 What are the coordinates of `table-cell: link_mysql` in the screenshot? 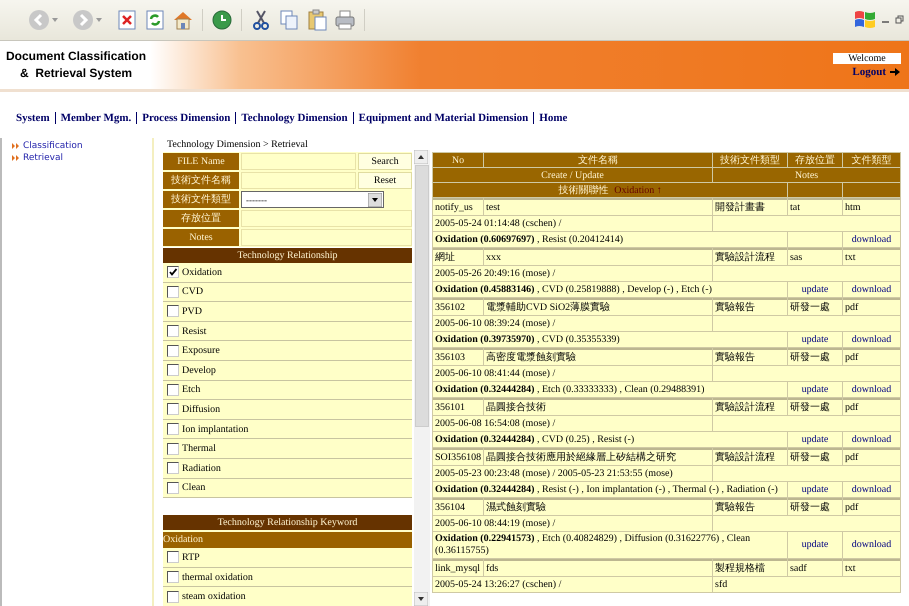 It's located at (458, 567).